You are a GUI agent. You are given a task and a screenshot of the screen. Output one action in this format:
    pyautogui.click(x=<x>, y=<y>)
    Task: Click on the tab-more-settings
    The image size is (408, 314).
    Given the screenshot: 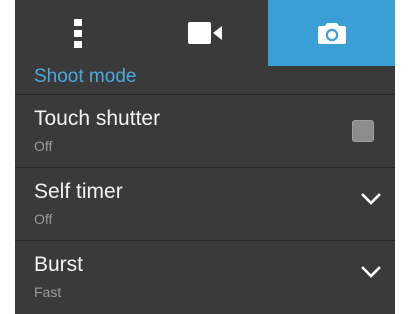 What is the action you would take?
    pyautogui.click(x=78, y=33)
    